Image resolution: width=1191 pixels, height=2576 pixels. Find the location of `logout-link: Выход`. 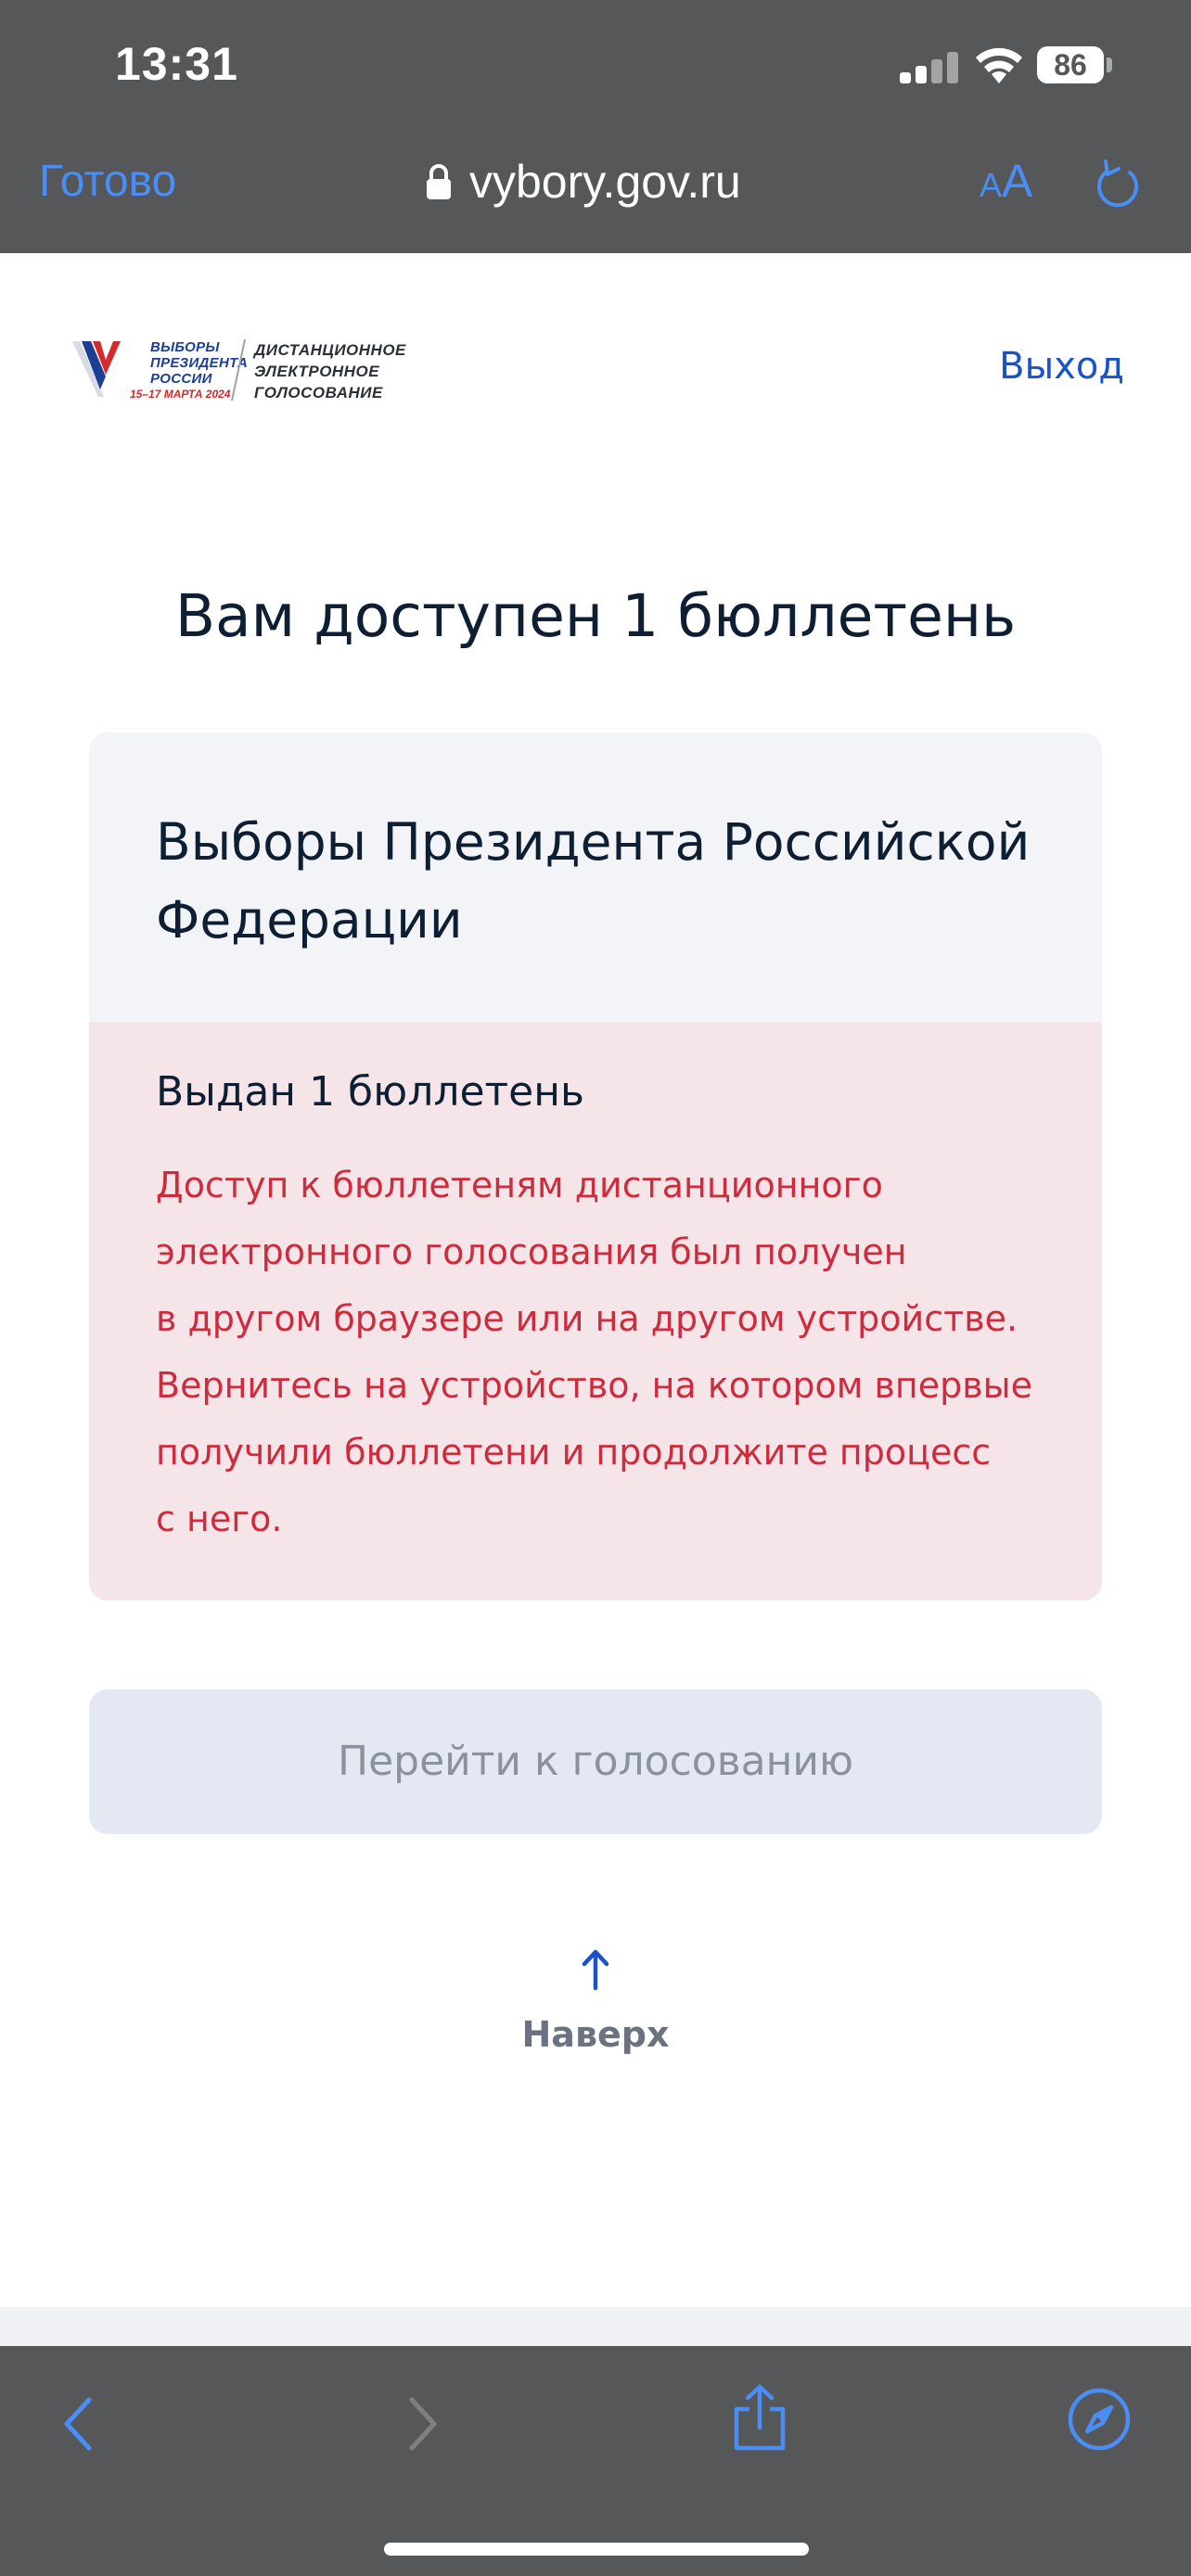

logout-link: Выход is located at coordinates (1061, 366).